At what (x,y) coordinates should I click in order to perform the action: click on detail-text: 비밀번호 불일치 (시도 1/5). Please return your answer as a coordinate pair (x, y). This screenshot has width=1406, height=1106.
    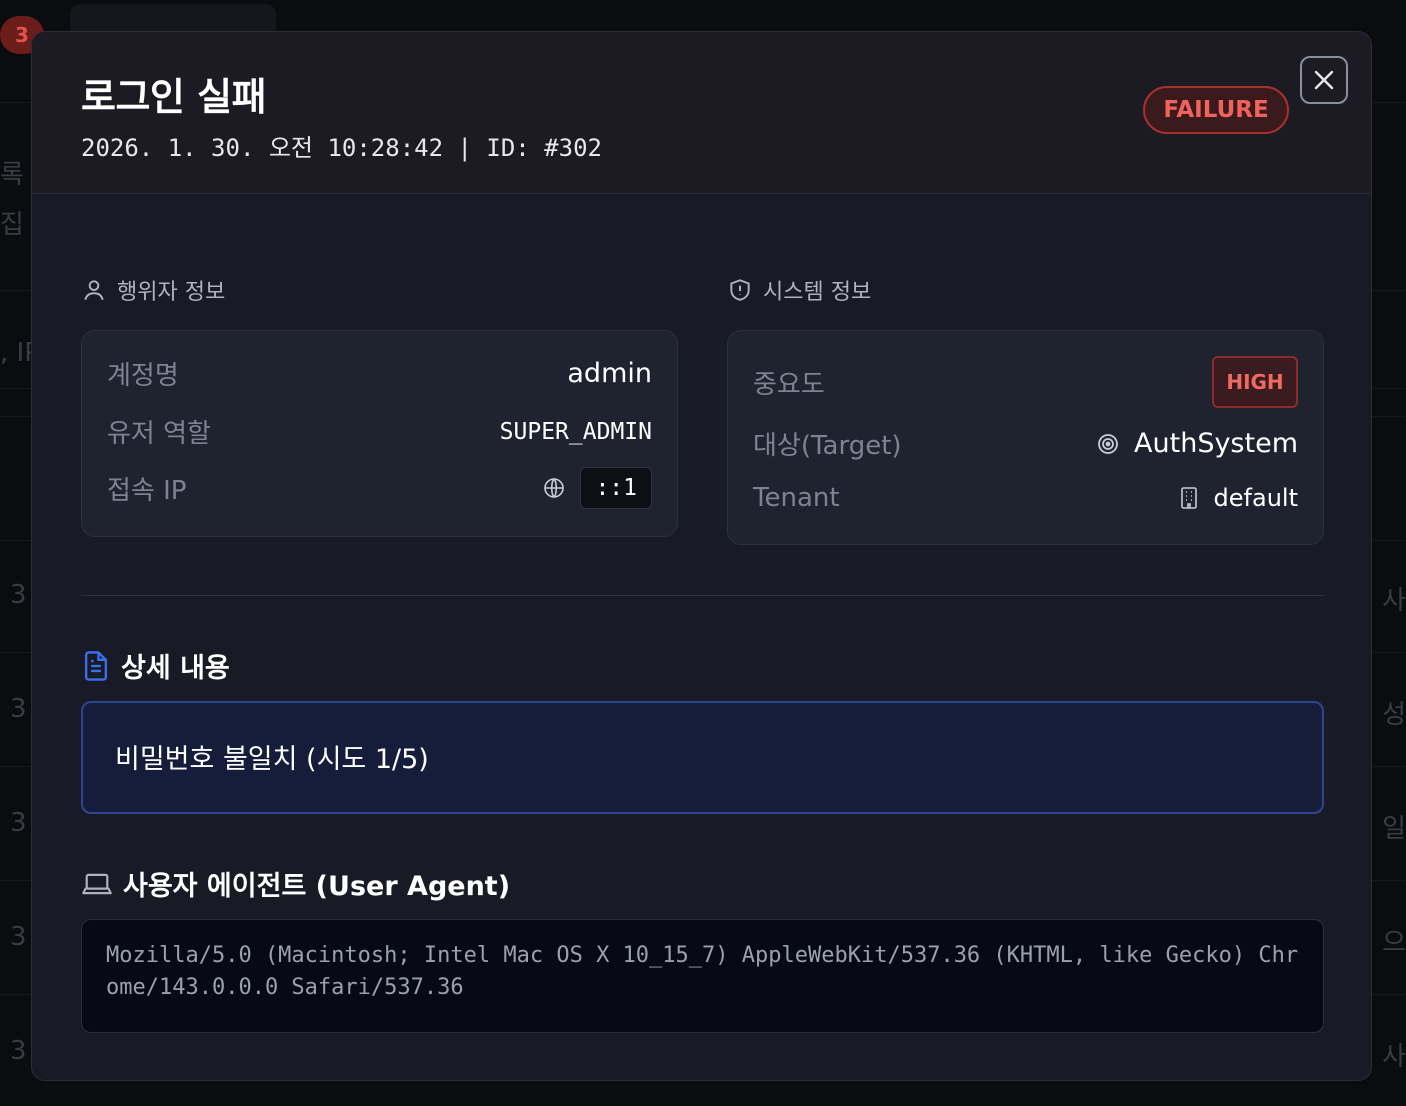
    Looking at the image, I should click on (272, 759).